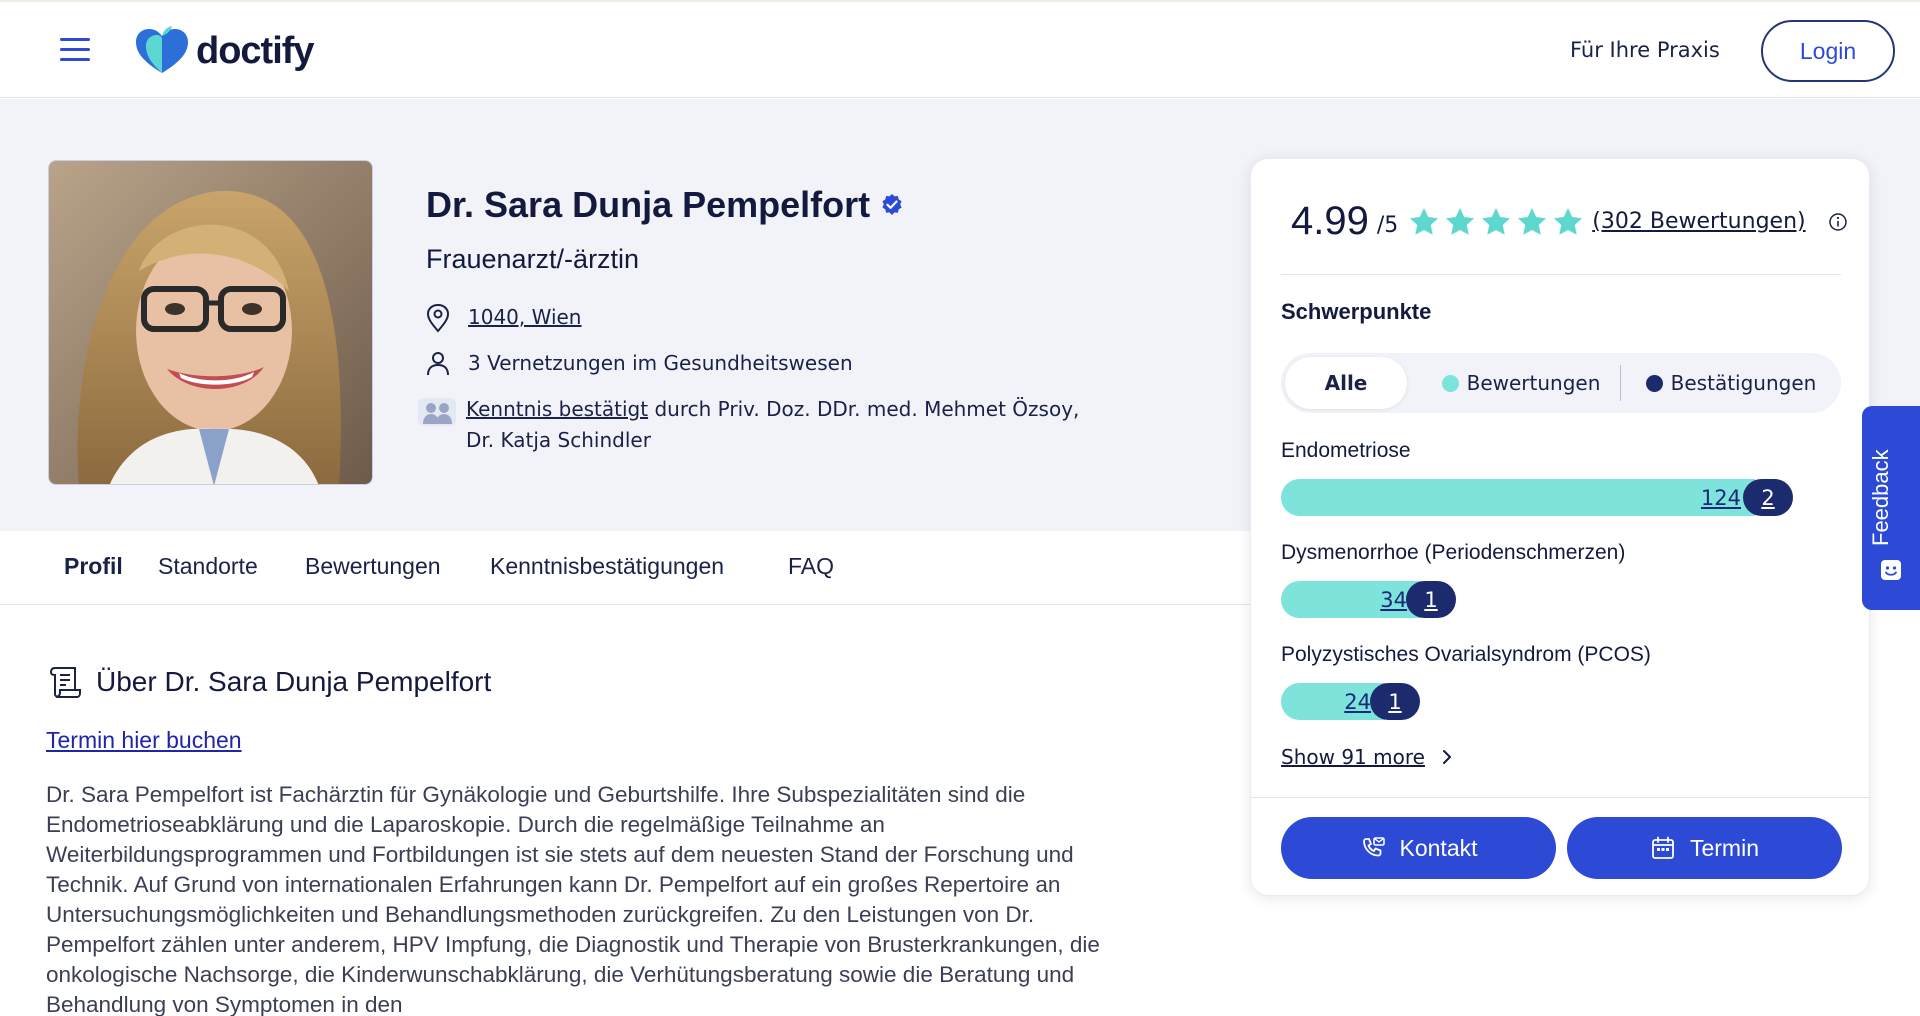 This screenshot has height=1016, width=1920. Describe the element at coordinates (65, 682) in the screenshot. I see `document-scroll-icon` at that location.